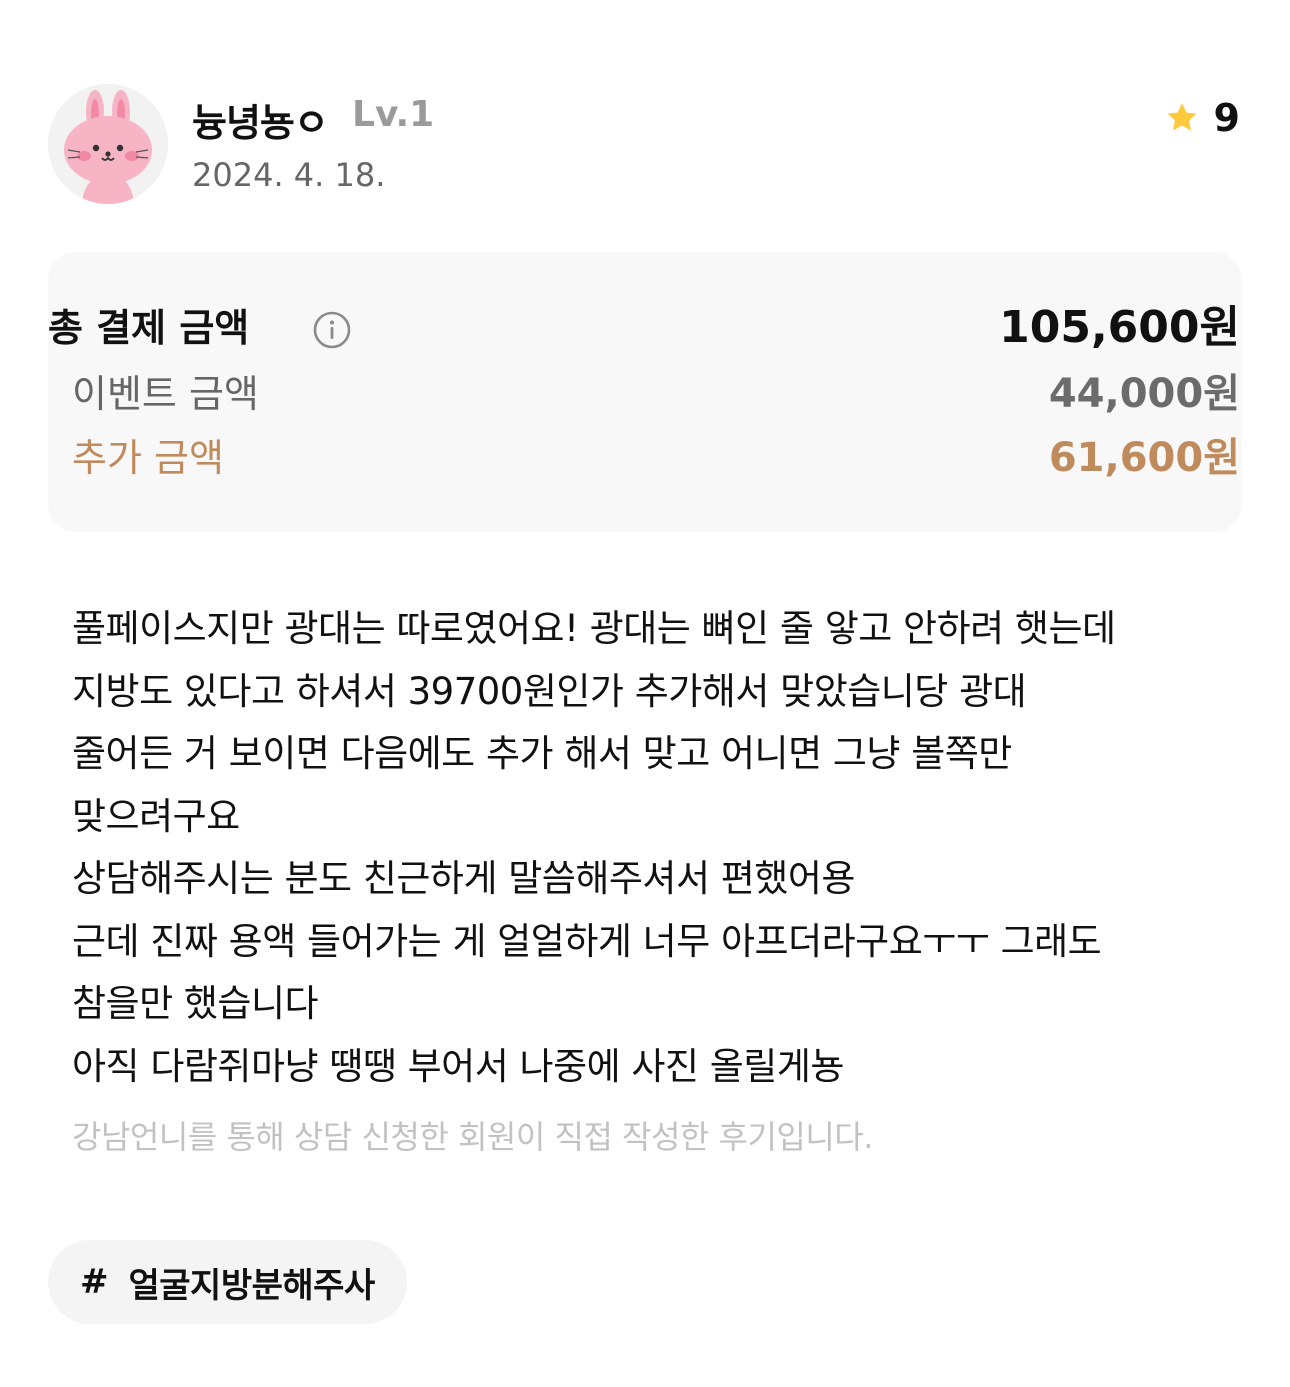 This screenshot has width=1290, height=1387. What do you see at coordinates (1181, 117) in the screenshot?
I see `star-icon` at bounding box center [1181, 117].